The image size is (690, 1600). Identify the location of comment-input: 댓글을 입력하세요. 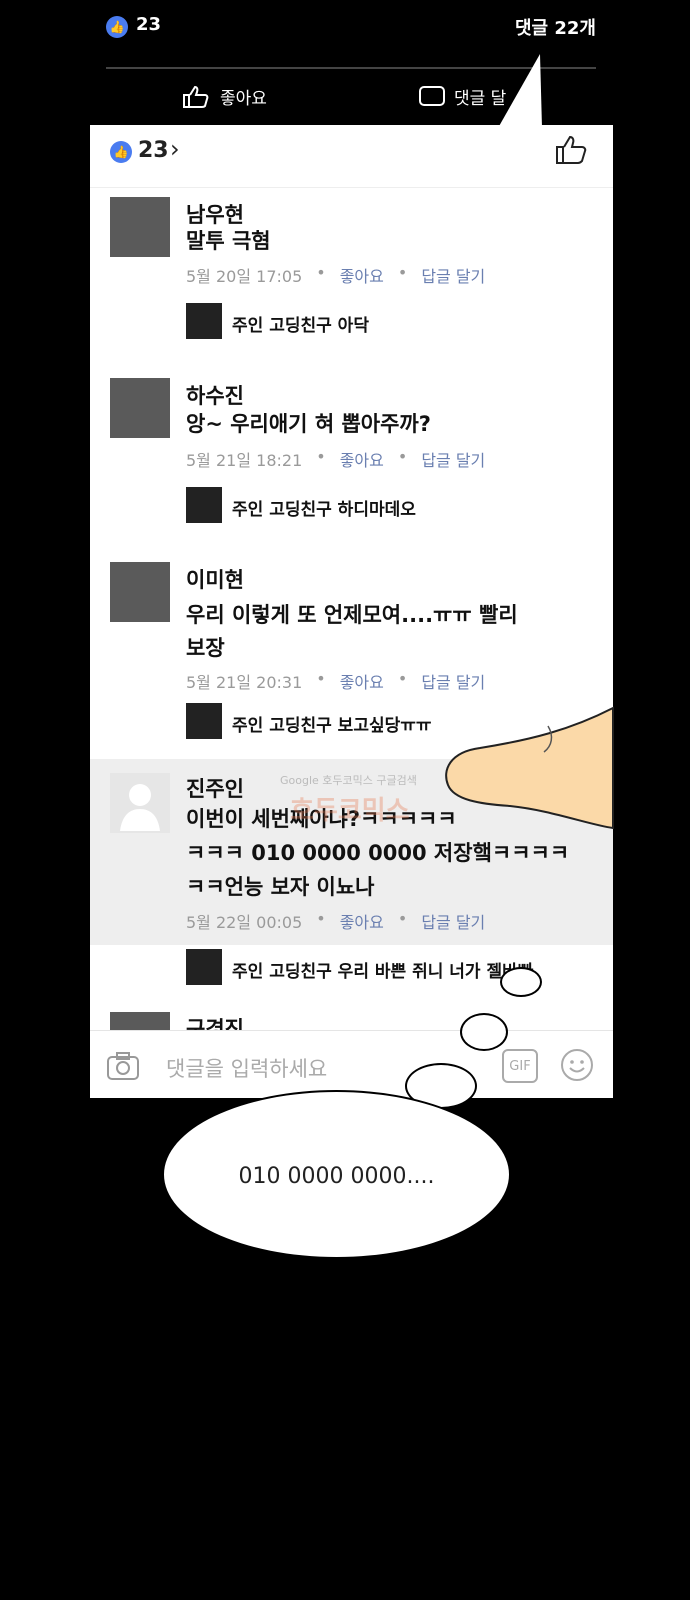
(246, 1068).